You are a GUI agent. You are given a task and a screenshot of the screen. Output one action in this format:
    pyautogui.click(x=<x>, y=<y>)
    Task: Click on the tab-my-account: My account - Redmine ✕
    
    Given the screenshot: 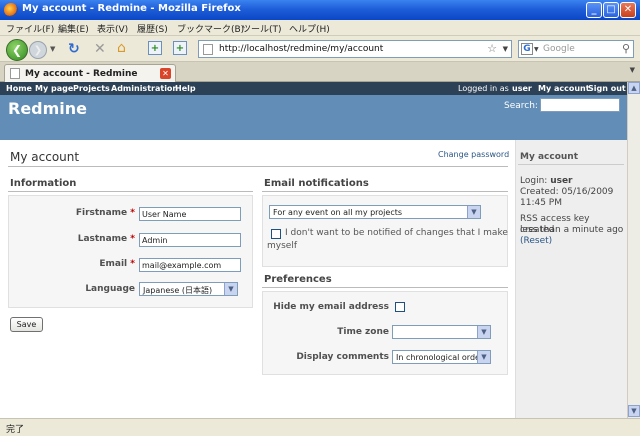 What is the action you would take?
    pyautogui.click(x=90, y=73)
    